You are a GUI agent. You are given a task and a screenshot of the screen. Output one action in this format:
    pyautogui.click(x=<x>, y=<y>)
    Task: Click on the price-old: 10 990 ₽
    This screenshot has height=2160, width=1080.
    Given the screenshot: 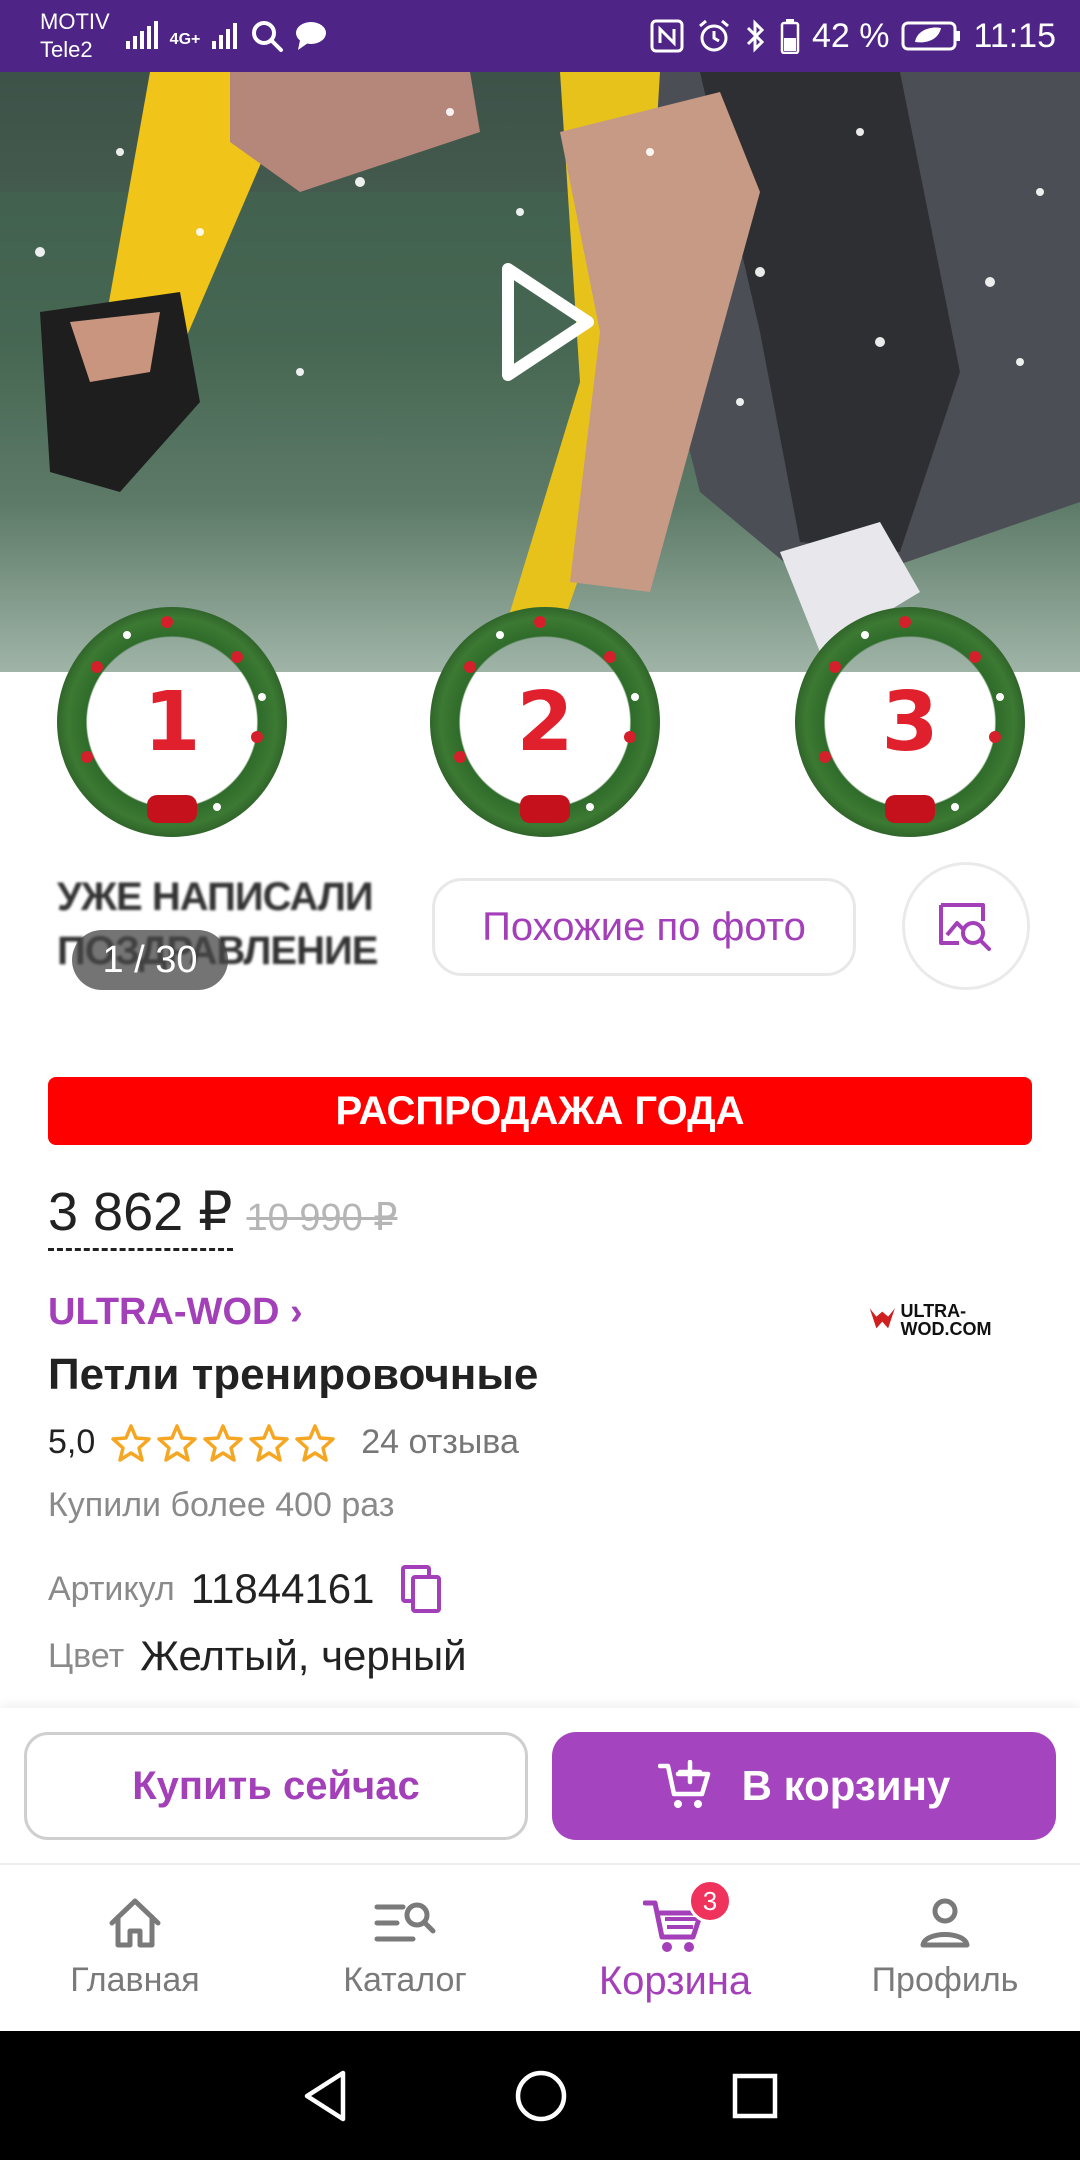 What is the action you would take?
    pyautogui.click(x=322, y=1218)
    